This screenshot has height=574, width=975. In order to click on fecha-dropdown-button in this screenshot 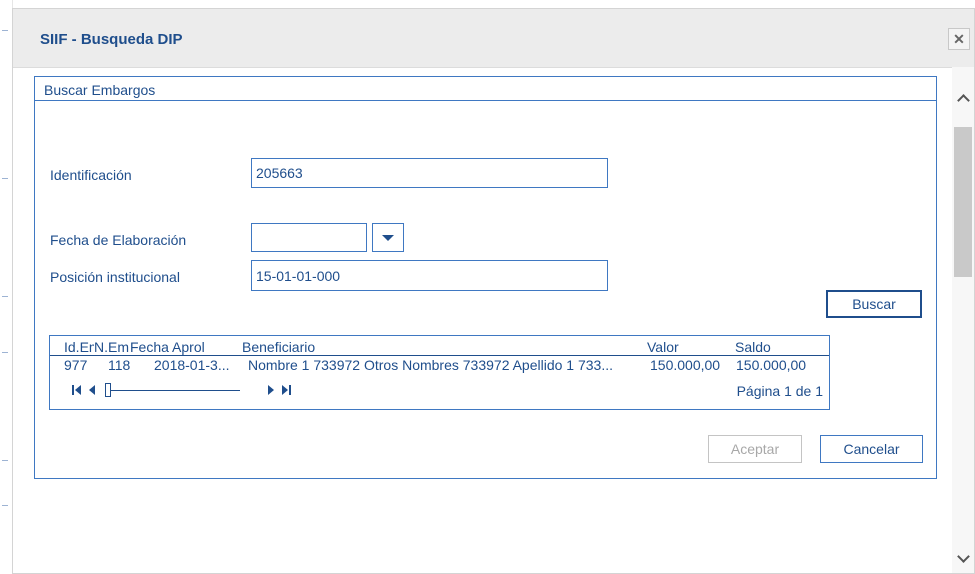, I will do `click(388, 237)`.